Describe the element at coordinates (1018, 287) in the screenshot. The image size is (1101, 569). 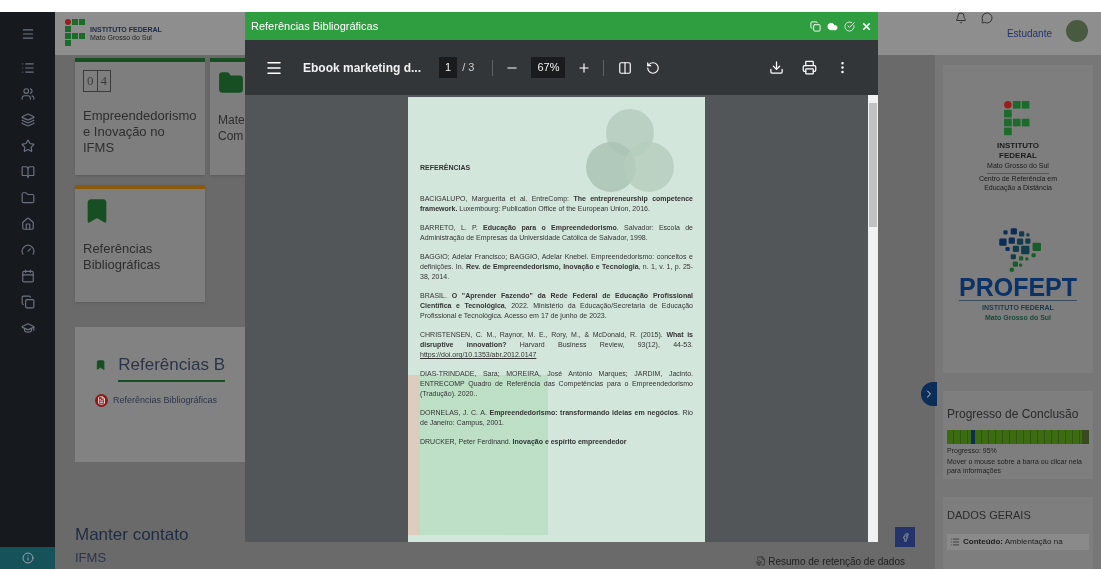
I see `profept-logo-text: PROFEPT` at that location.